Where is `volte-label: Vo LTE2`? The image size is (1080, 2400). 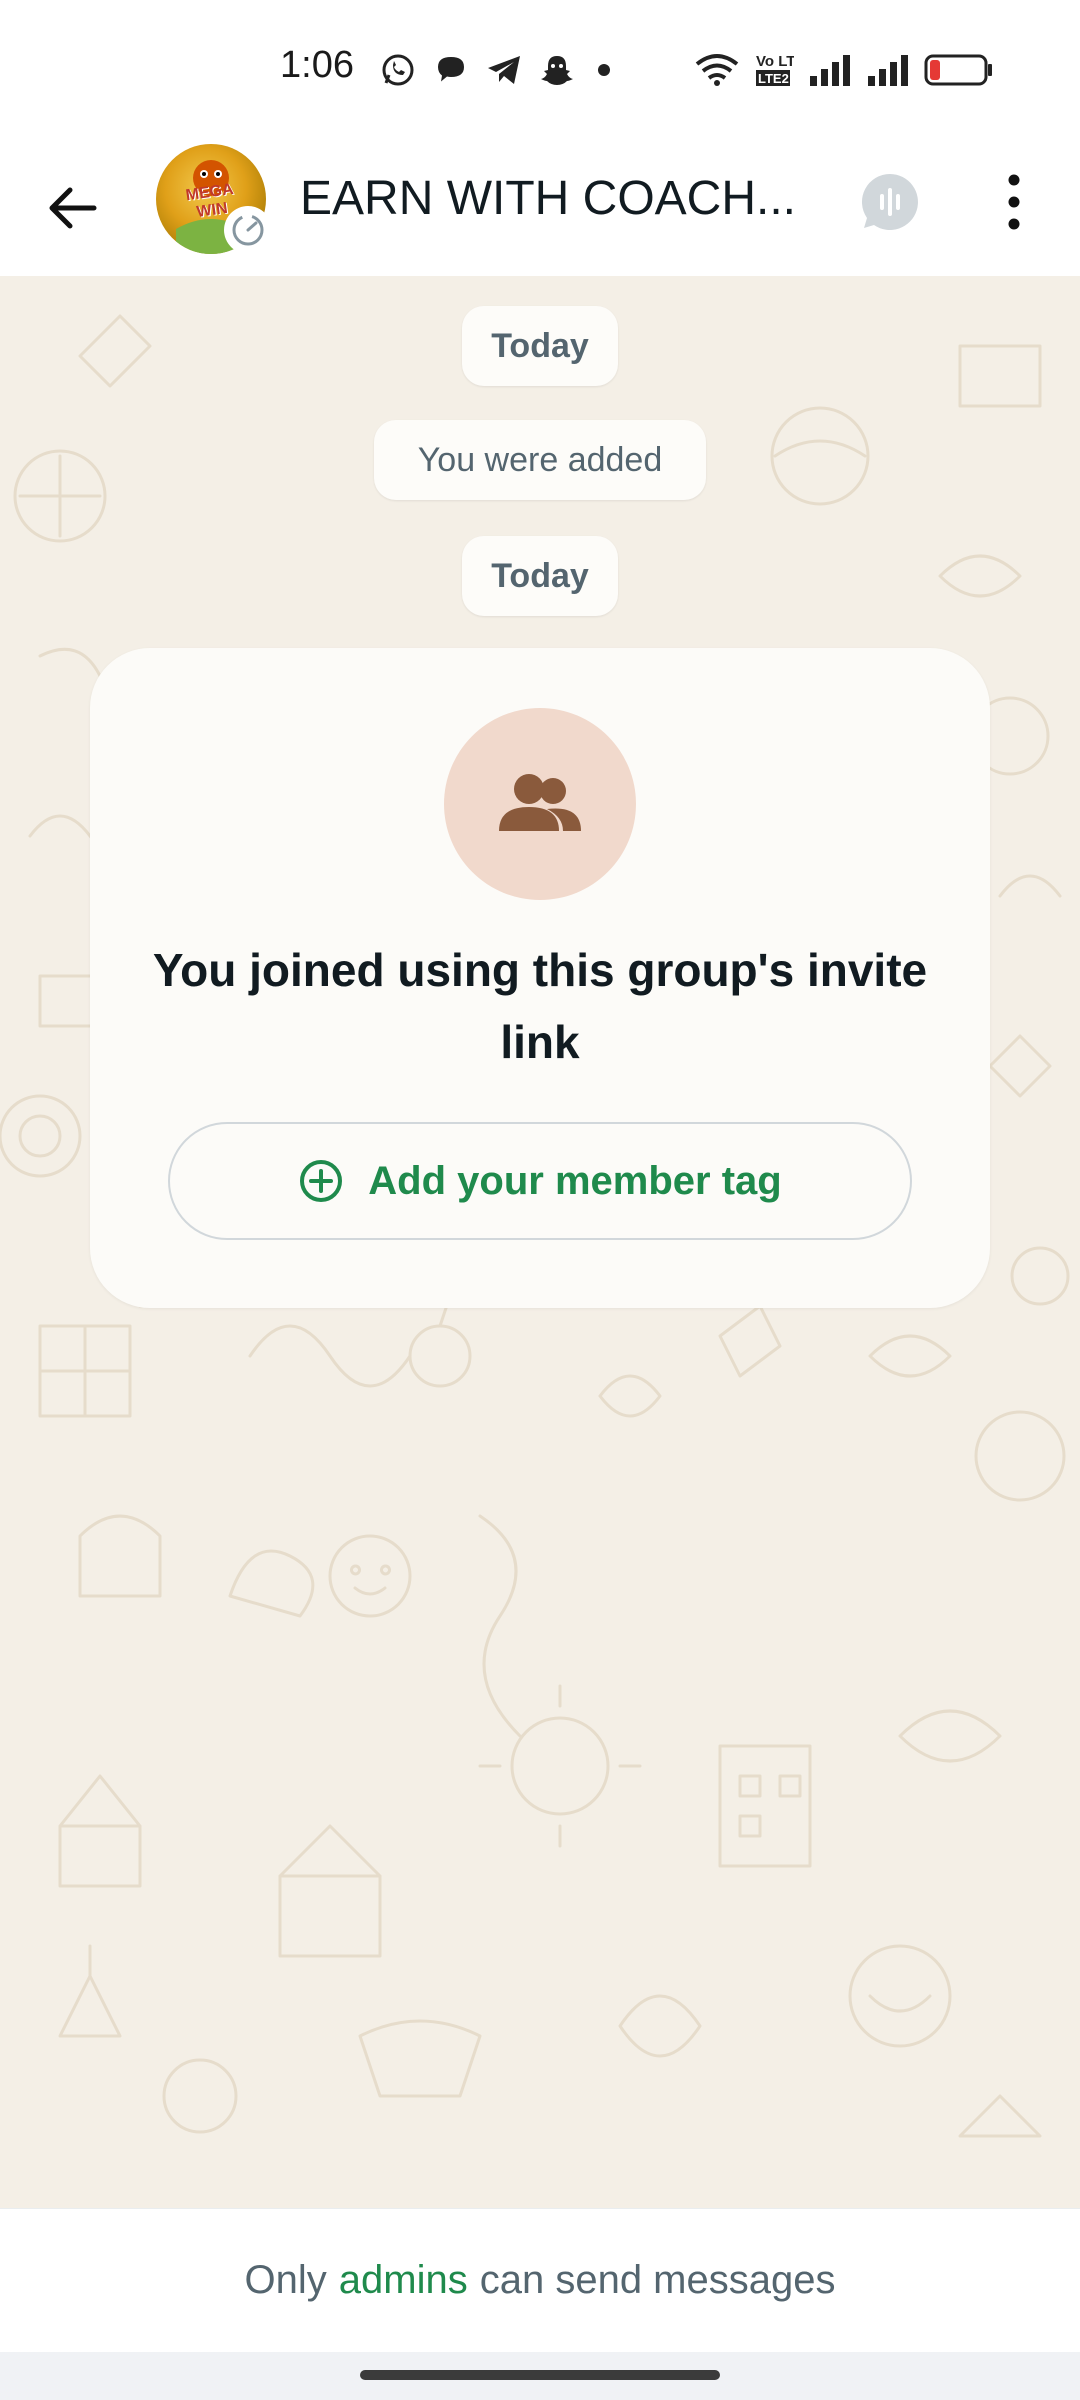 volte-label: Vo LTE2 is located at coordinates (775, 61).